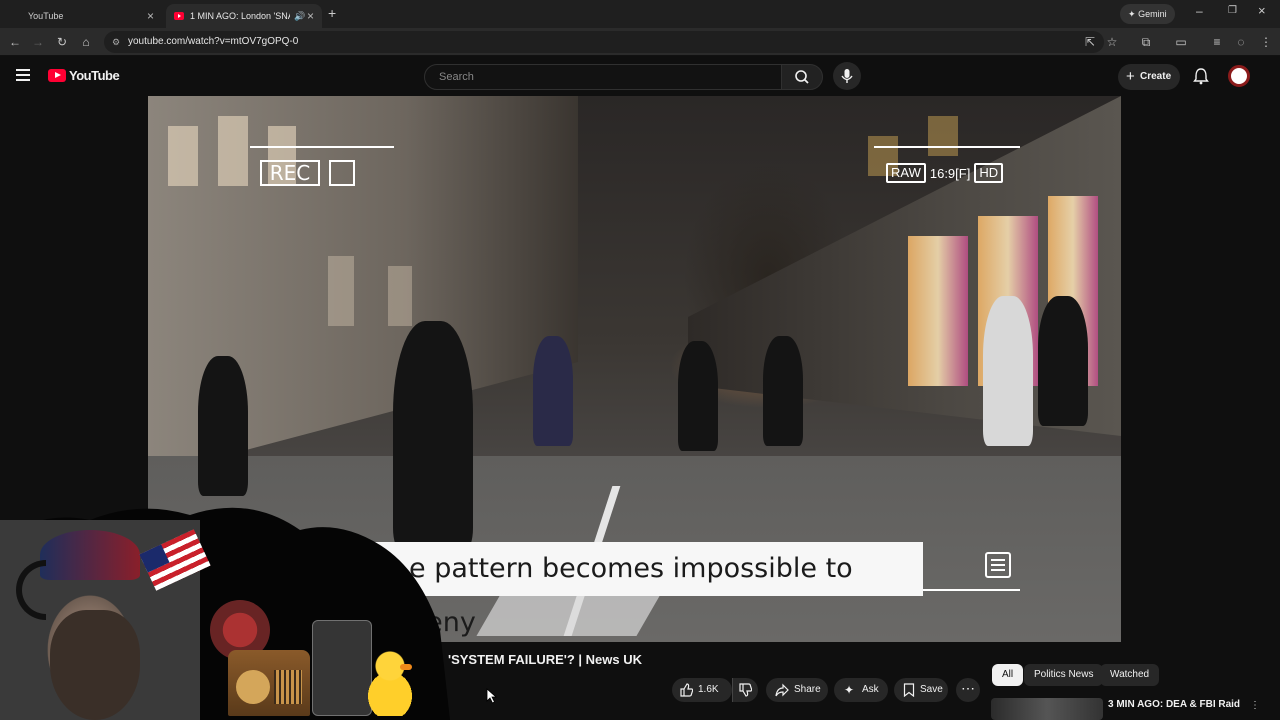  I want to click on new-tab-button: +, so click(332, 13).